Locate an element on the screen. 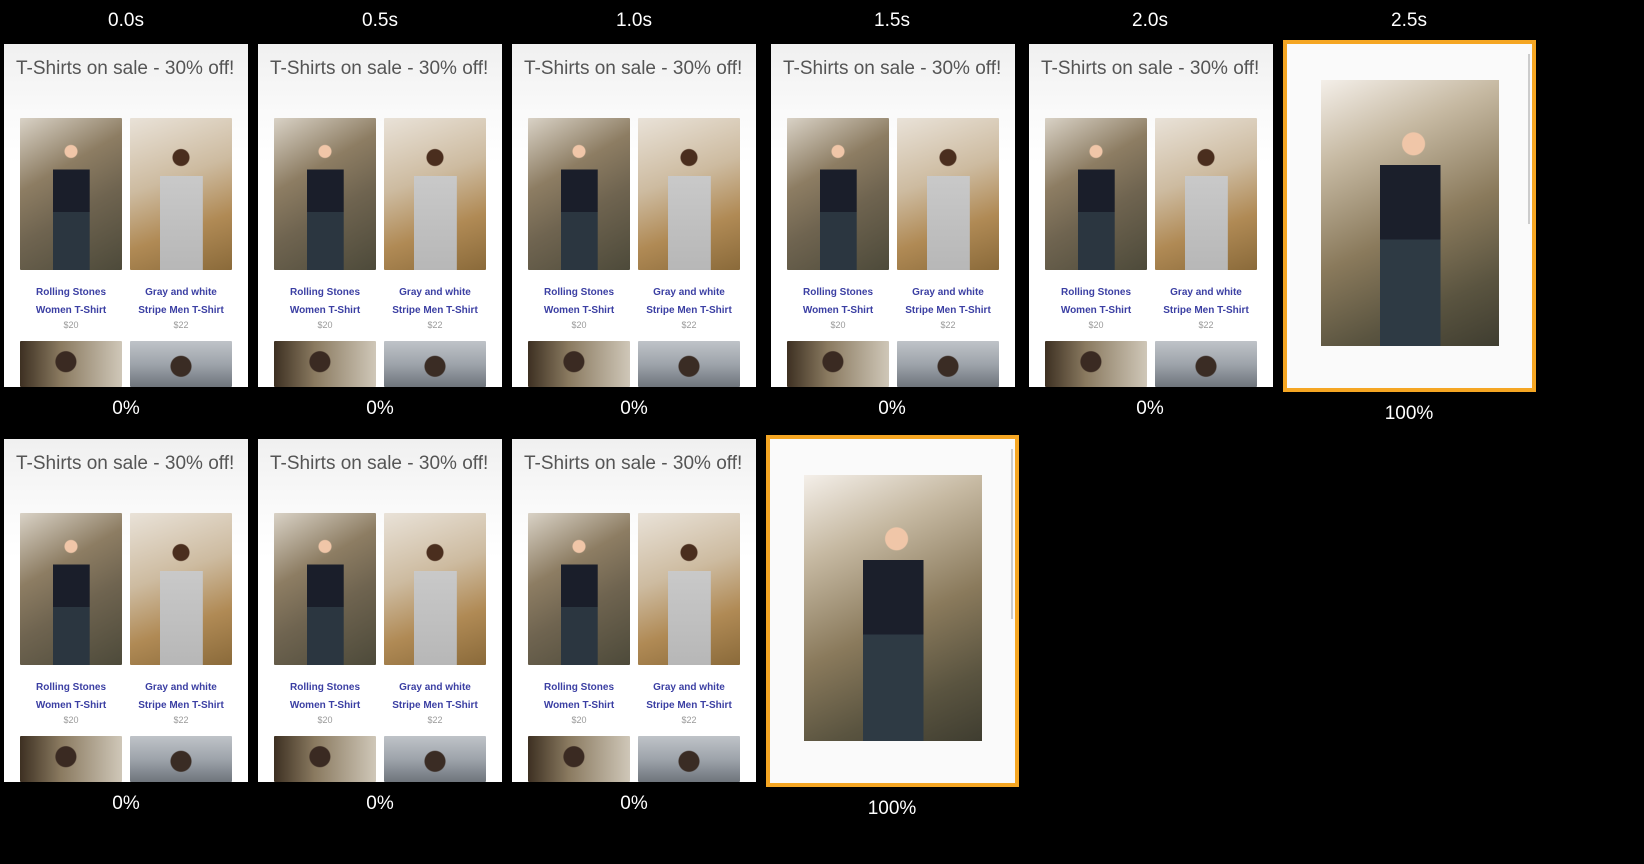 The image size is (1644, 864). timestamp-0-5s: 0.5s is located at coordinates (380, 20).